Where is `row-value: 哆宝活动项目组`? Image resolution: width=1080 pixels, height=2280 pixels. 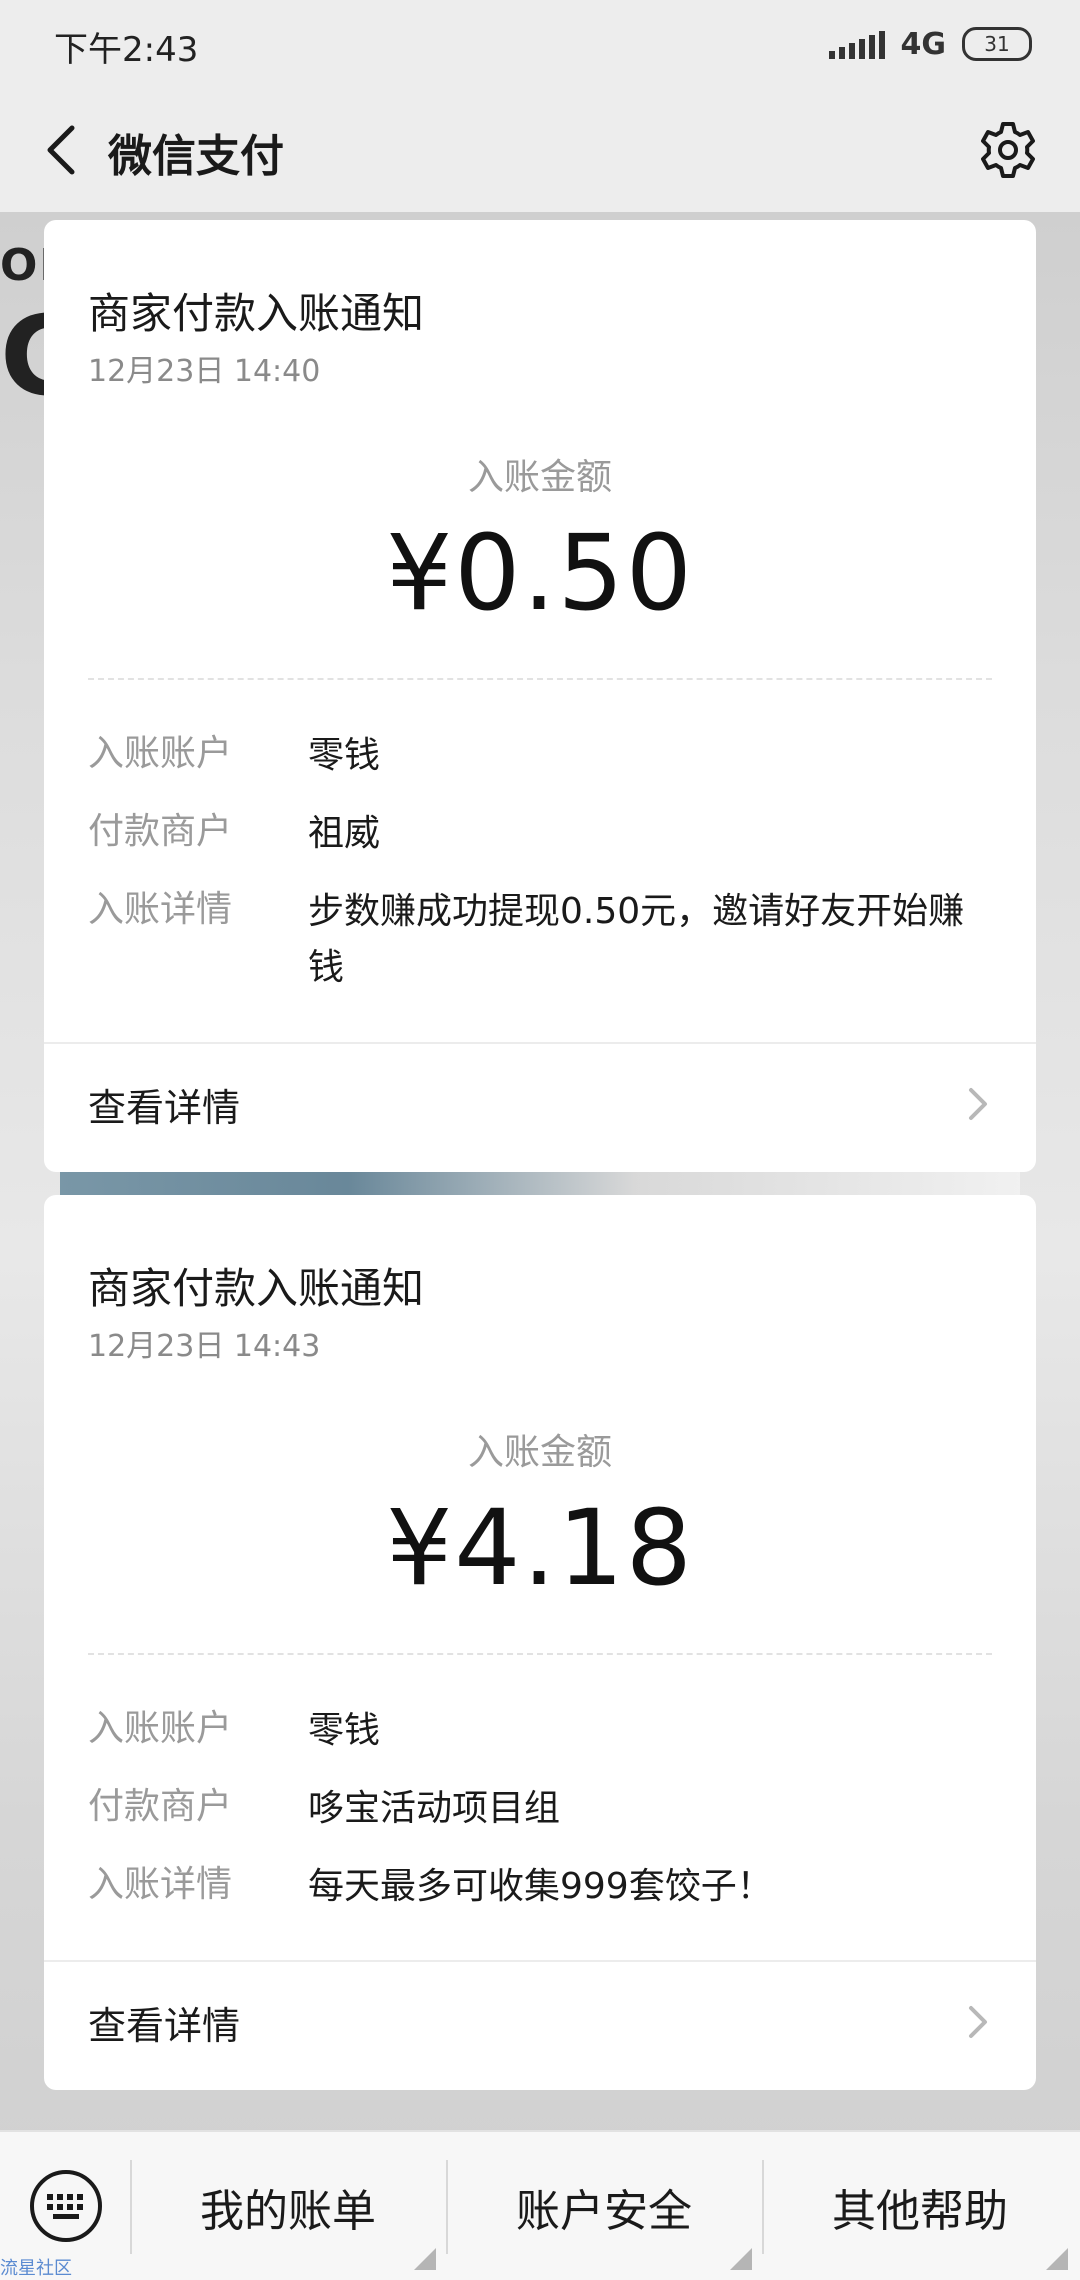
row-value: 哆宝活动项目组 is located at coordinates (434, 1808).